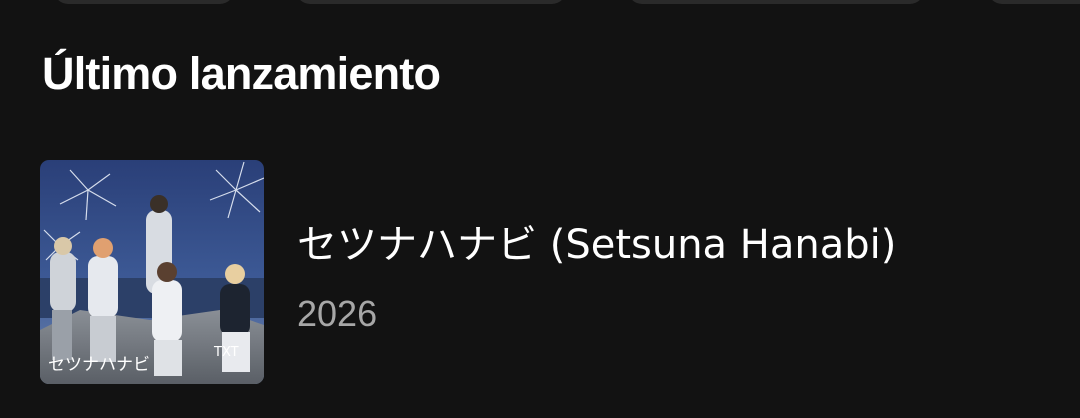  I want to click on section-title: Último lanzamiento, so click(241, 73).